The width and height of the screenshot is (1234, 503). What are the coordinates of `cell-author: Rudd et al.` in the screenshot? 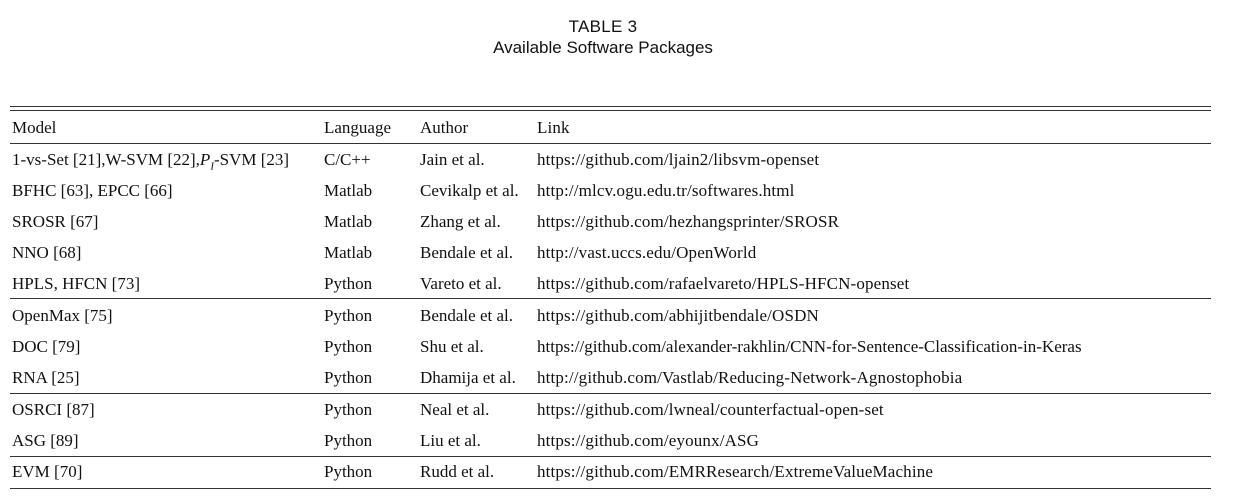 It's located at (457, 471).